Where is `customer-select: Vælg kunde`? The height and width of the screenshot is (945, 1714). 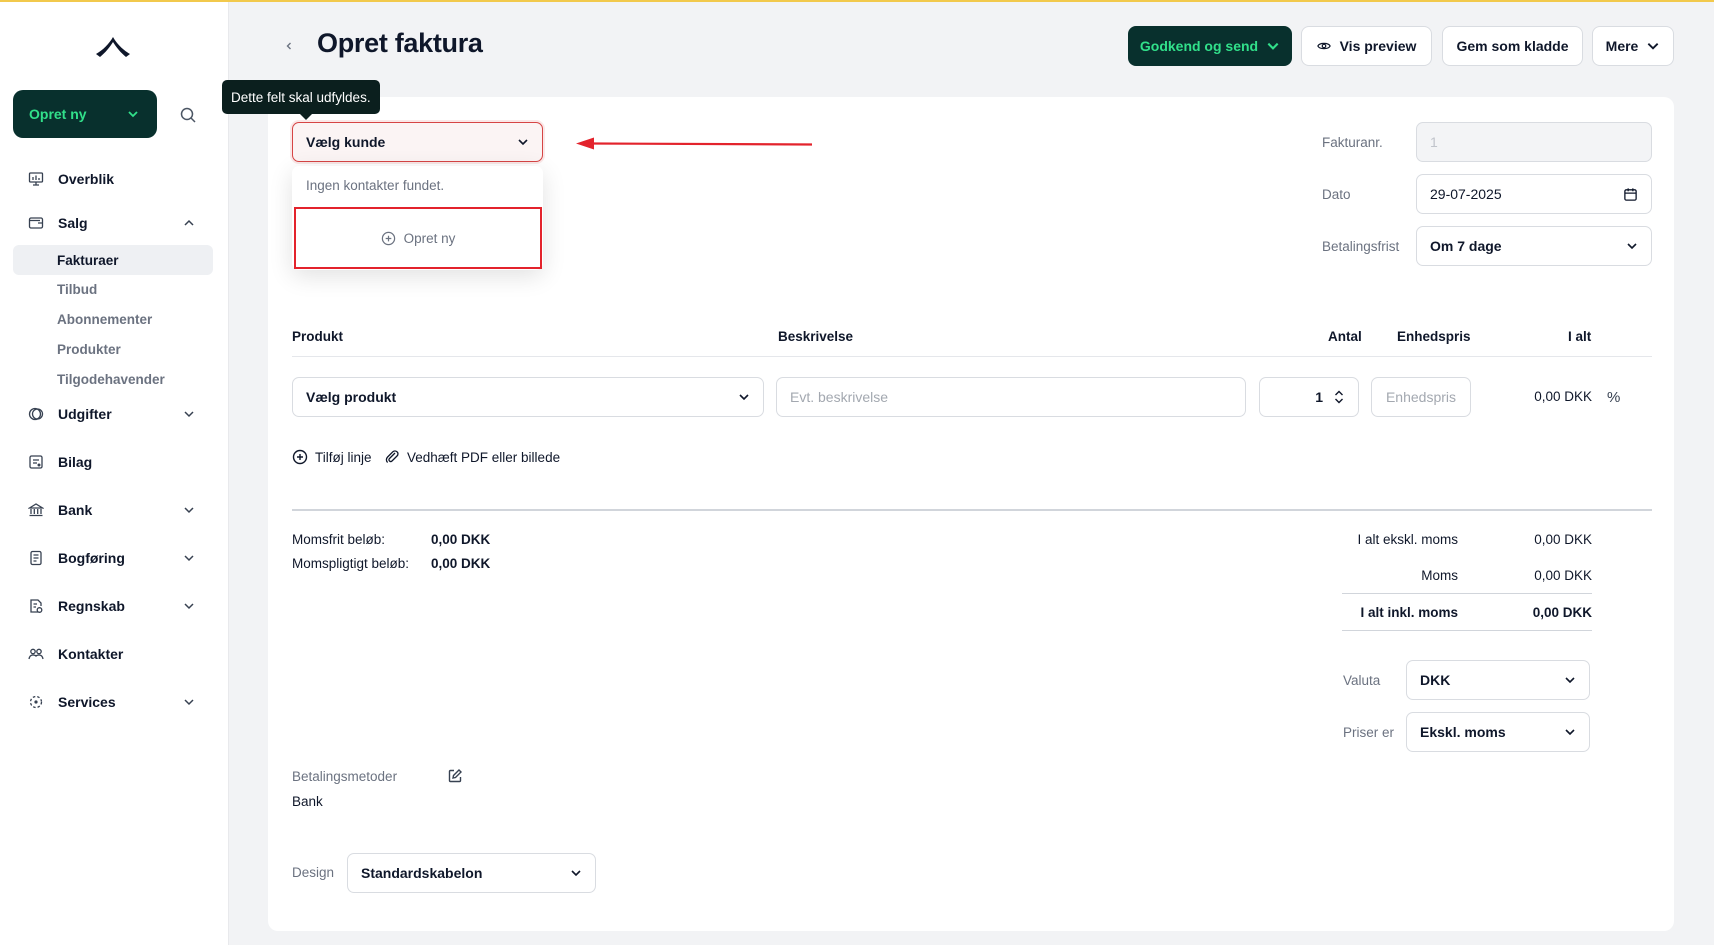
customer-select: Vælg kunde is located at coordinates (417, 142).